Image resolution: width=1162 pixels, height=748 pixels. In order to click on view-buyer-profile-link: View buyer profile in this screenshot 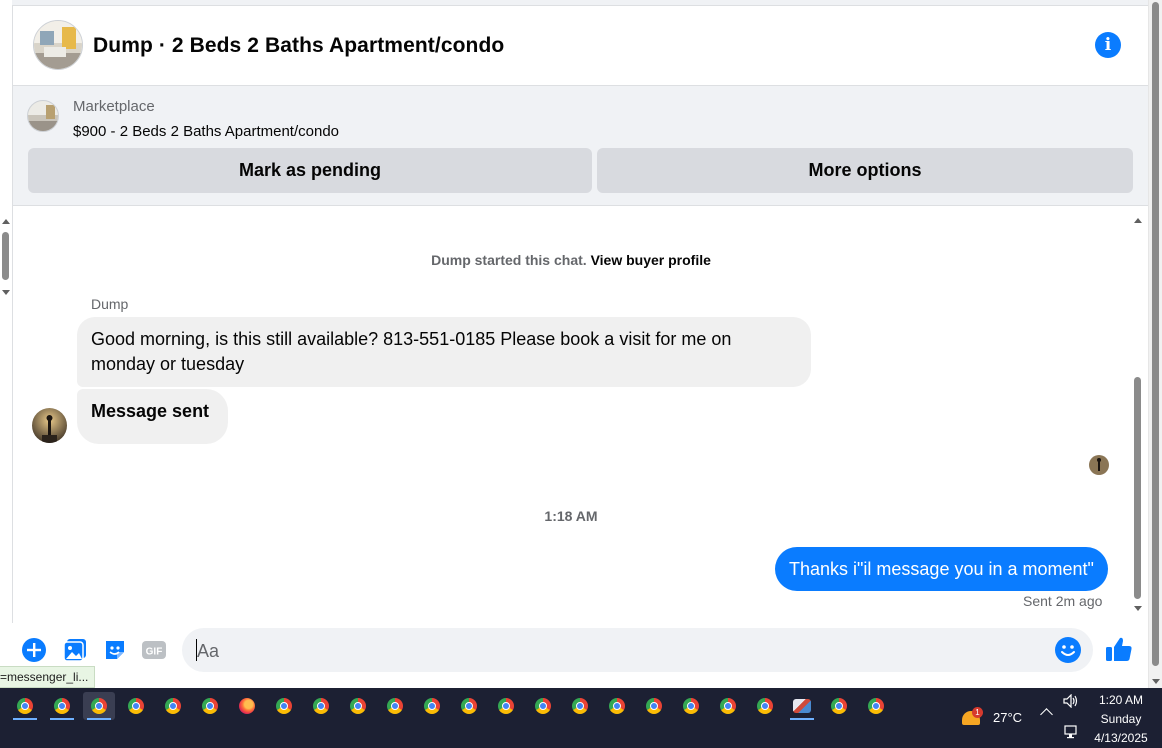, I will do `click(651, 260)`.